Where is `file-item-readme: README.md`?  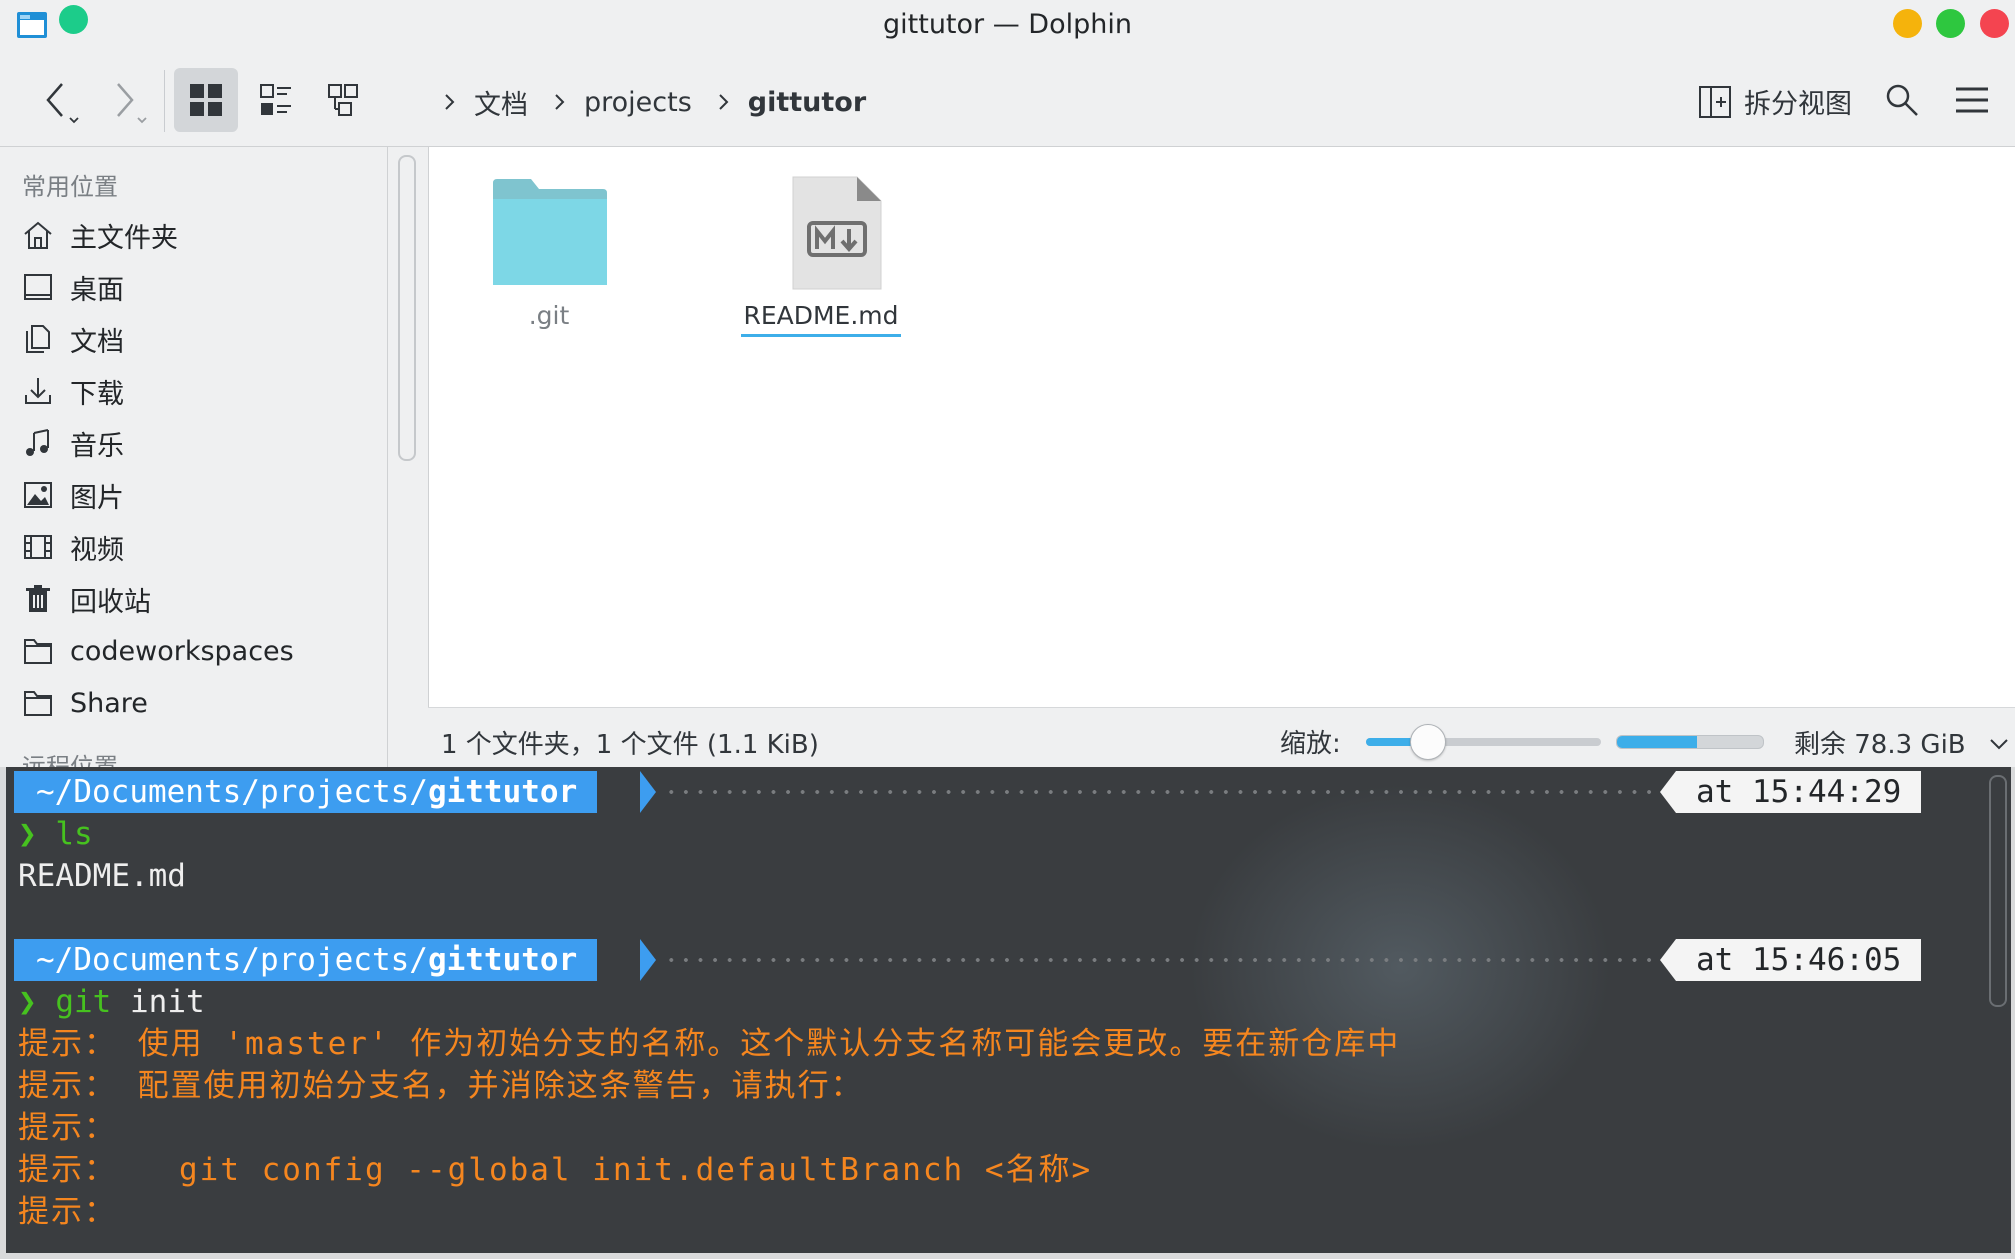 file-item-readme: README.md is located at coordinates (821, 256).